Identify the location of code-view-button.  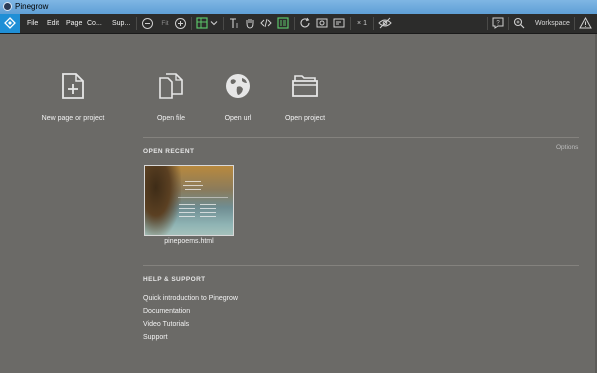
(266, 23).